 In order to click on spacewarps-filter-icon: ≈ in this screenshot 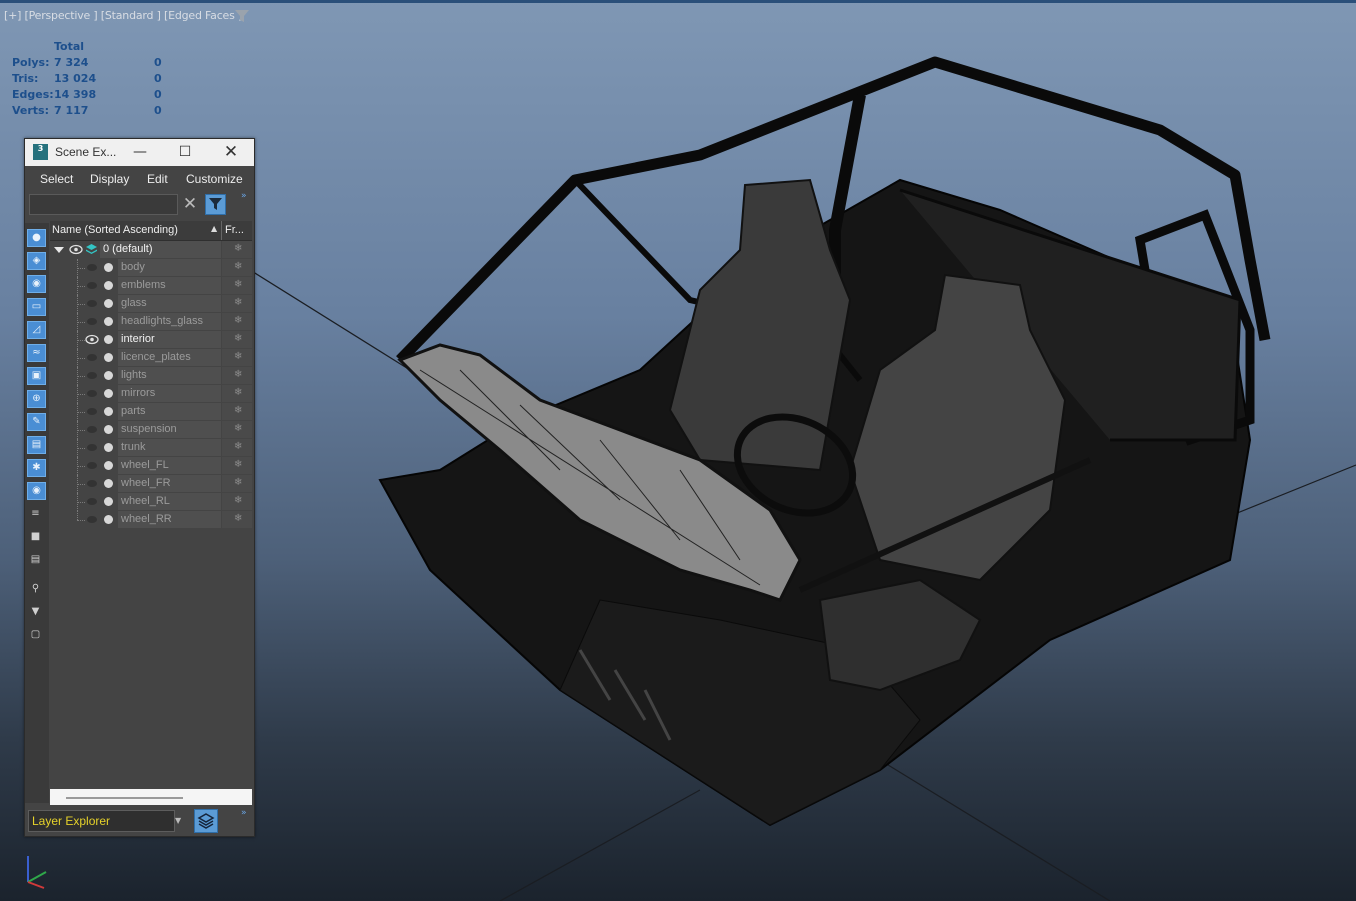, I will do `click(36, 353)`.